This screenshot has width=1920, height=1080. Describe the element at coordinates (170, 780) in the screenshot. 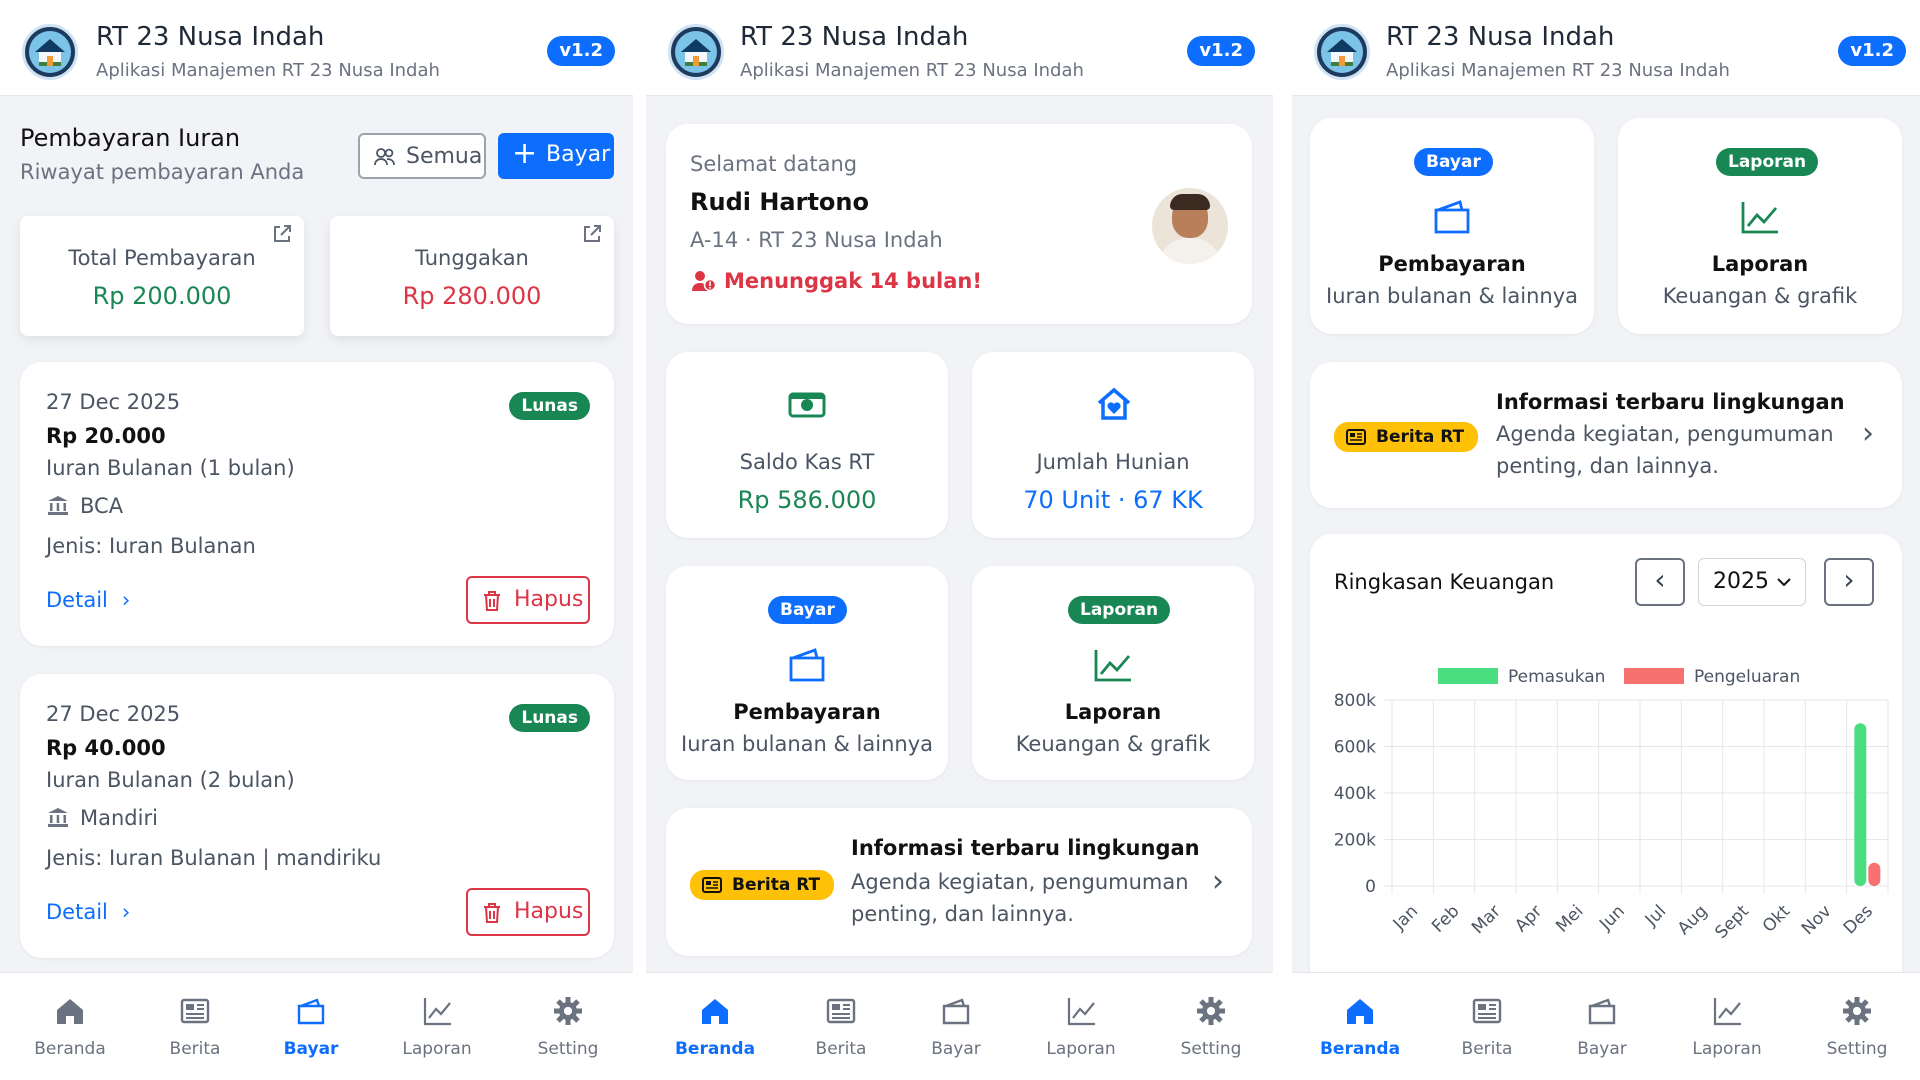

I see `payment-desc: Iuran Bulanan (2 bulan)` at that location.